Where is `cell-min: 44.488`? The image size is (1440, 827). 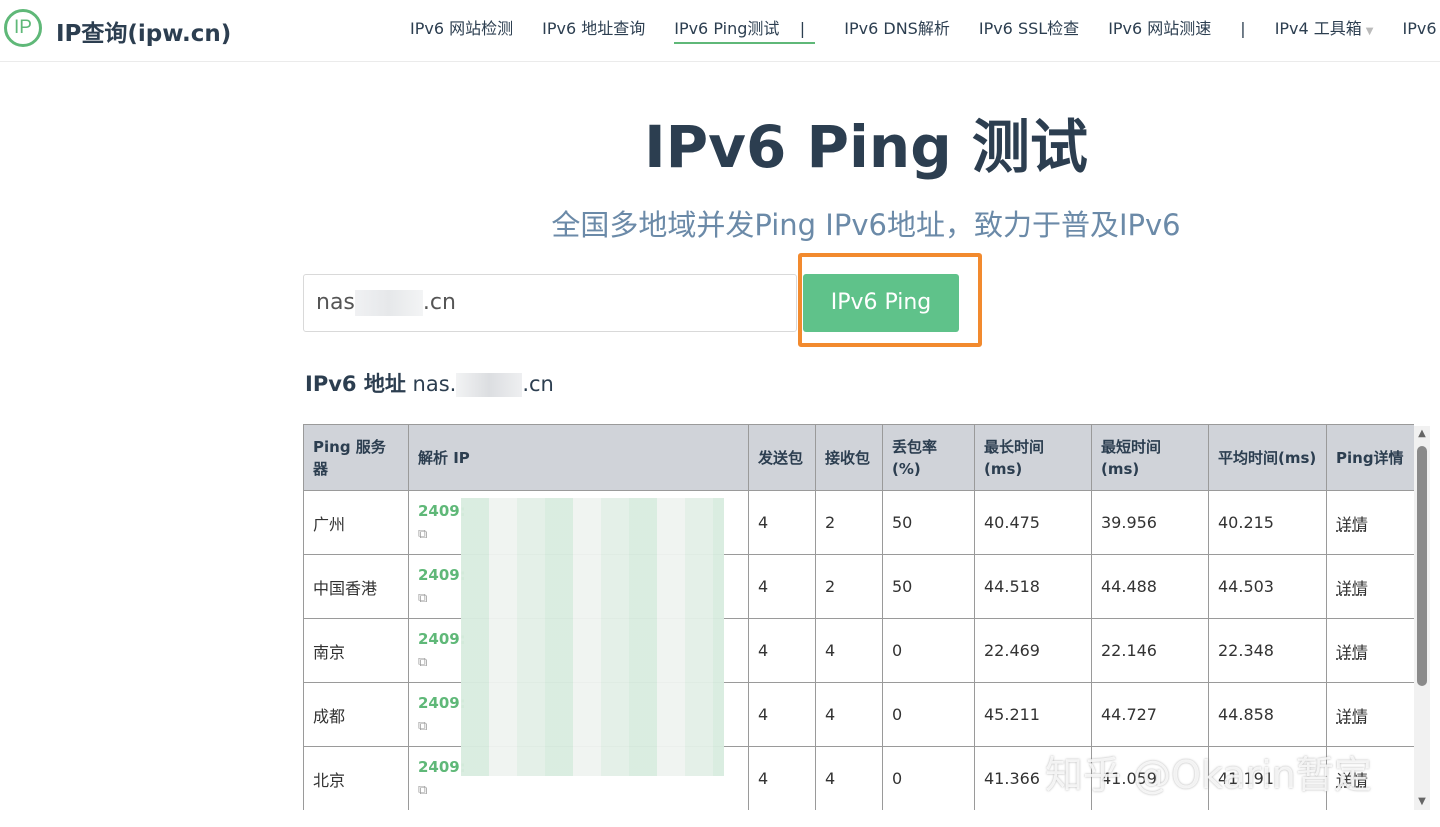
cell-min: 44.488 is located at coordinates (1150, 586).